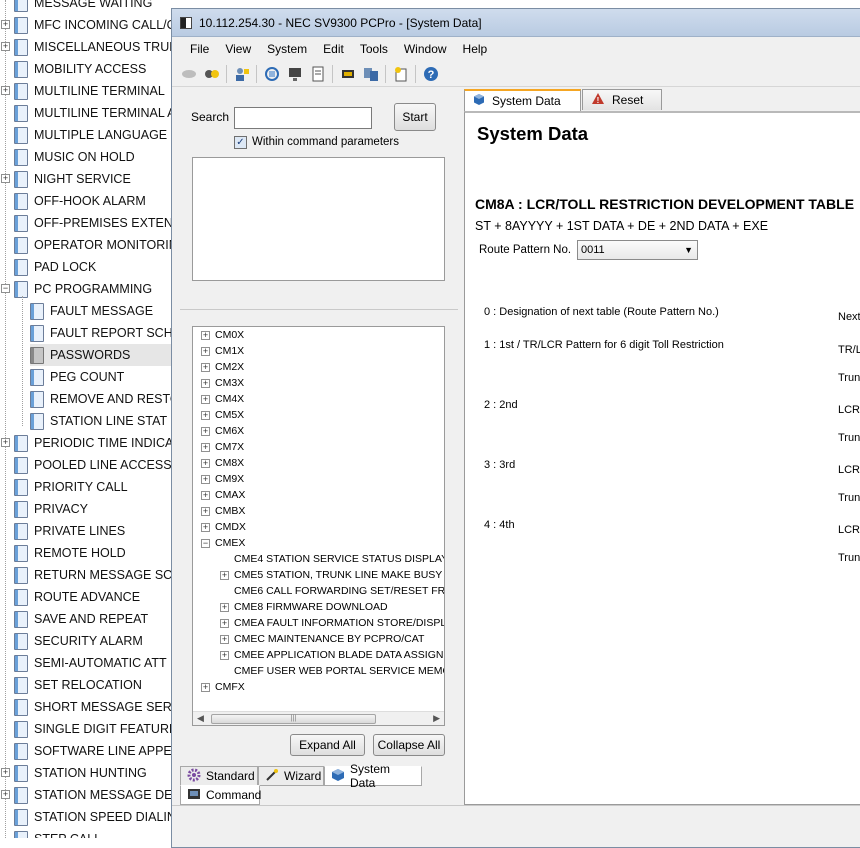 The image size is (860, 848). Describe the element at coordinates (240, 142) in the screenshot. I see `within-parameters-checkbox: ✓` at that location.